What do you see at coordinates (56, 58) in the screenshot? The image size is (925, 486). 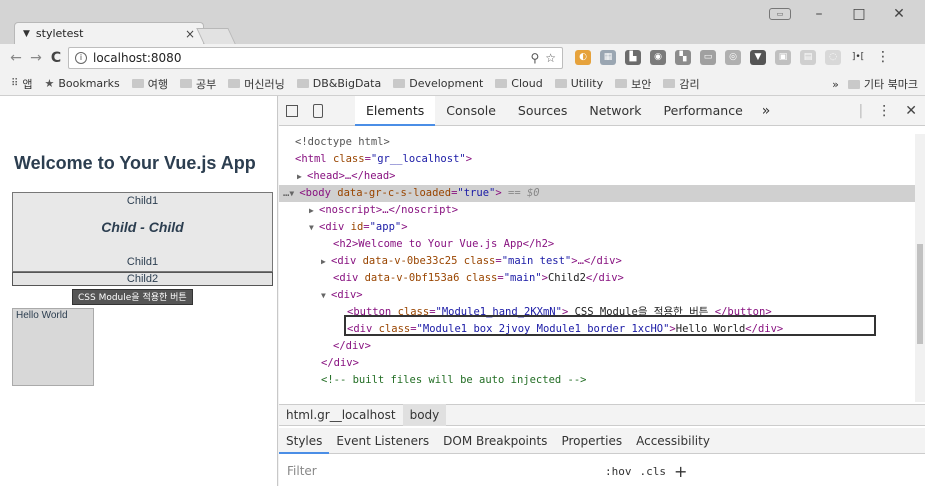 I see `reload-button: C` at bounding box center [56, 58].